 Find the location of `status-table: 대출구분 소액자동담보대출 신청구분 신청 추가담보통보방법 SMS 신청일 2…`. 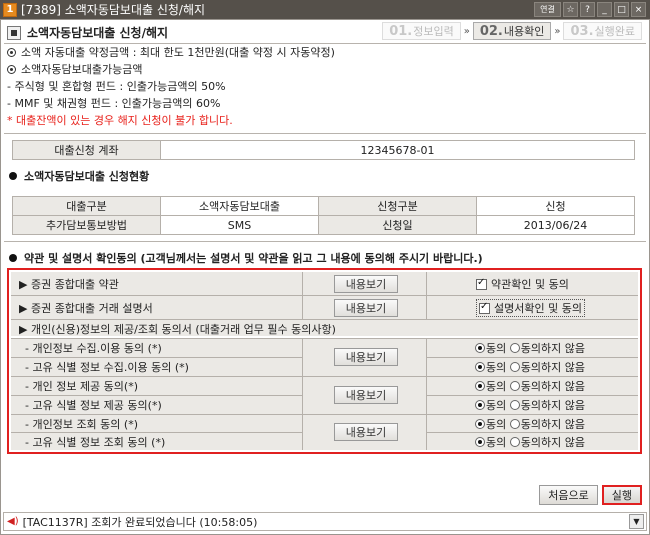

status-table: 대출구분 소액자동담보대출 신청구분 신청 추가담보통보방법 SMS 신청일 2… is located at coordinates (323, 215).